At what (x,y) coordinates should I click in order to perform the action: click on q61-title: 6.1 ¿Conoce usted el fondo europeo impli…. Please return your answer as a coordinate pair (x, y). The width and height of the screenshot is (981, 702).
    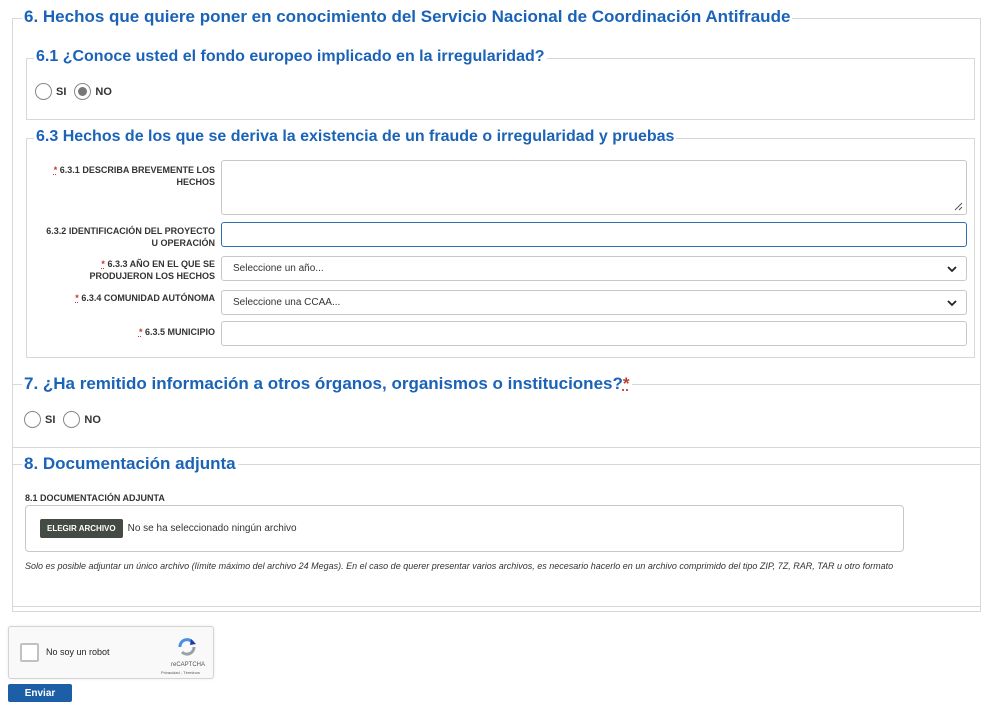
    Looking at the image, I should click on (290, 57).